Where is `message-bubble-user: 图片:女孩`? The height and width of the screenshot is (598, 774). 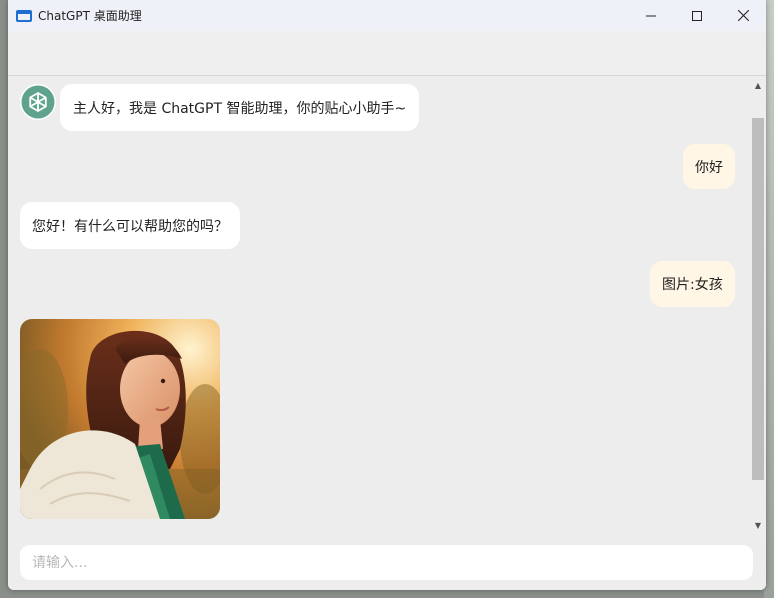 message-bubble-user: 图片:女孩 is located at coordinates (692, 284).